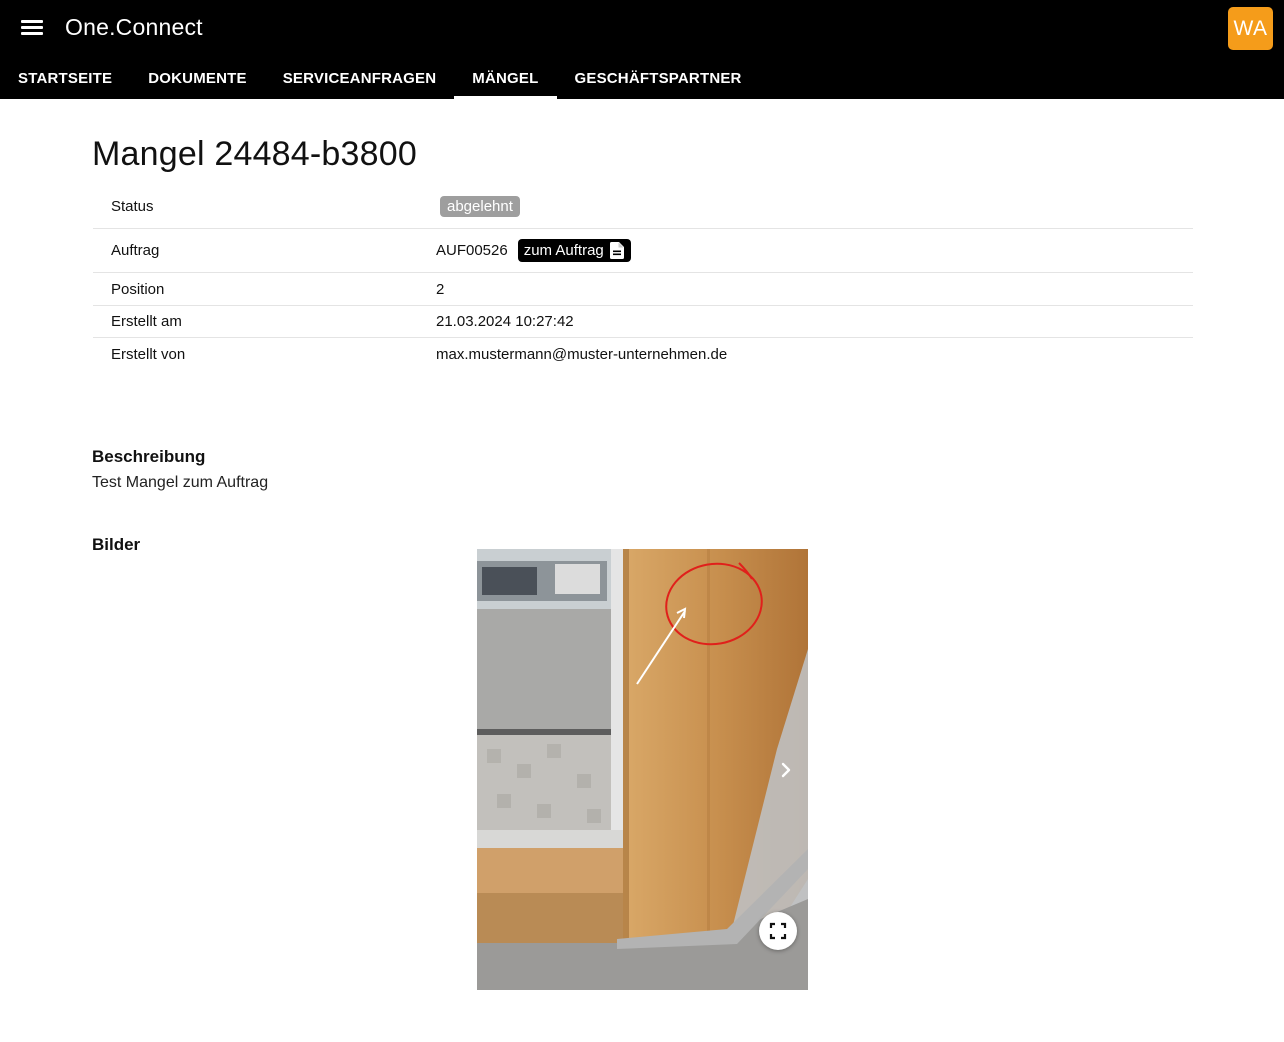 The width and height of the screenshot is (1284, 1042). What do you see at coordinates (360, 78) in the screenshot?
I see `tab-serviceanfragen: SERVICEANFRAGEN` at bounding box center [360, 78].